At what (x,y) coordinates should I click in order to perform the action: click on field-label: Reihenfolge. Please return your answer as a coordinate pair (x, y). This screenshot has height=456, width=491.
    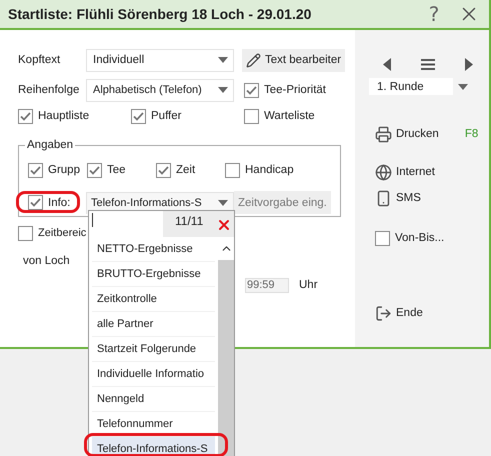
    Looking at the image, I should click on (49, 90).